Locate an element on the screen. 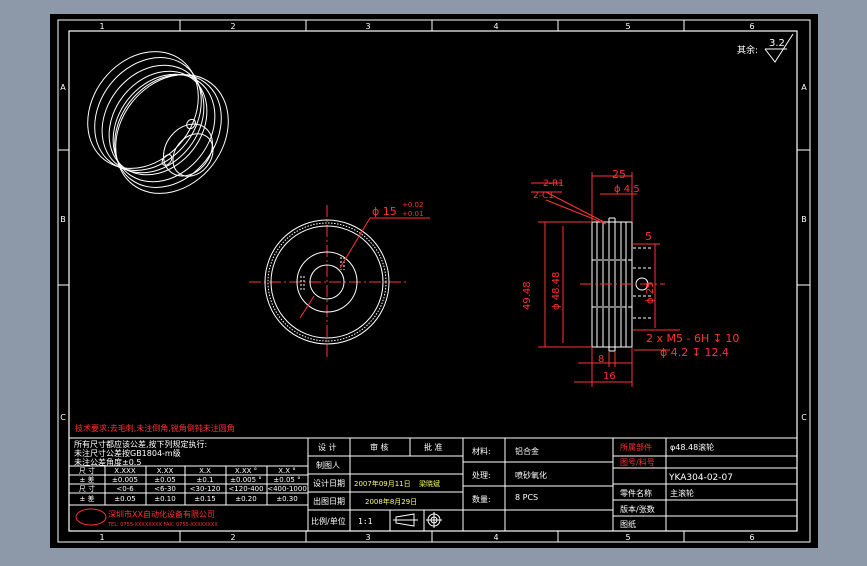 The height and width of the screenshot is (566, 867). dim-width-16: 16 is located at coordinates (609, 376).